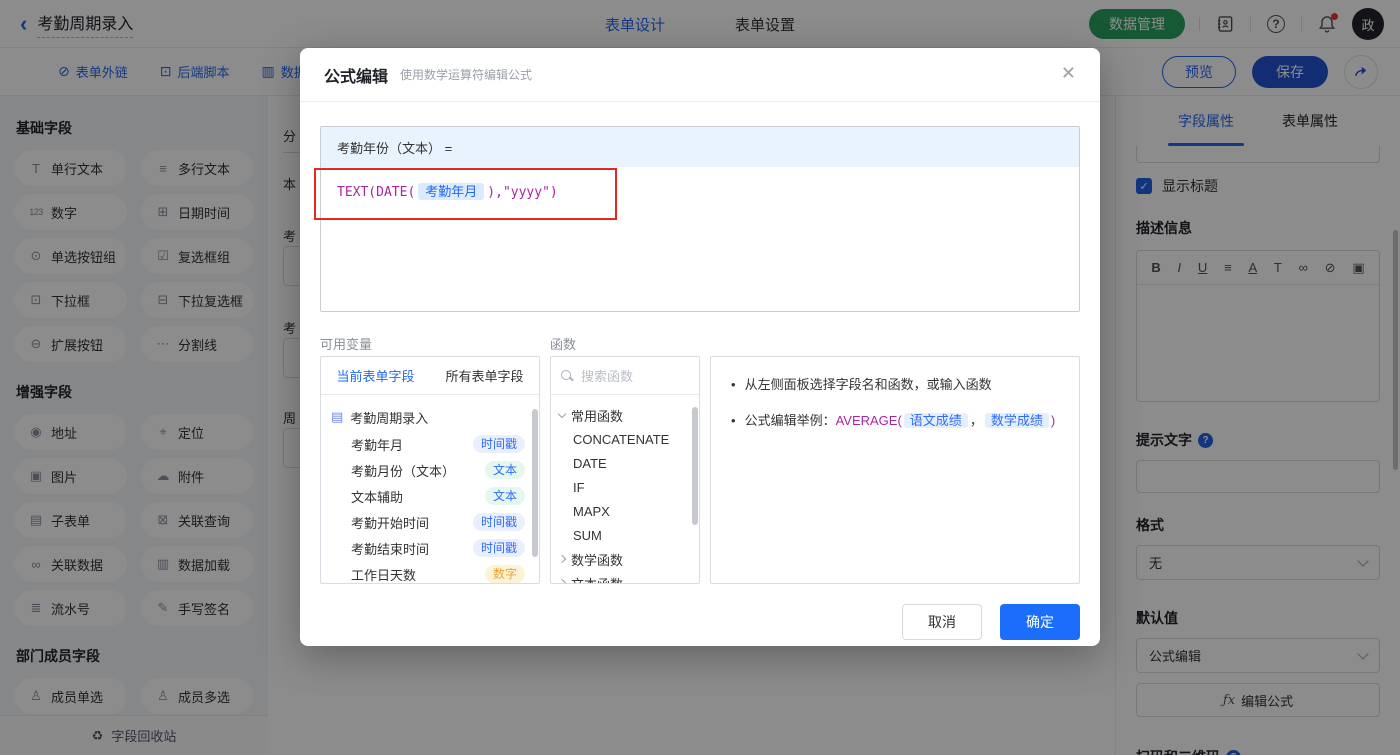 The width and height of the screenshot is (1400, 755). I want to click on function-group-label: 数学函数, so click(597, 560).